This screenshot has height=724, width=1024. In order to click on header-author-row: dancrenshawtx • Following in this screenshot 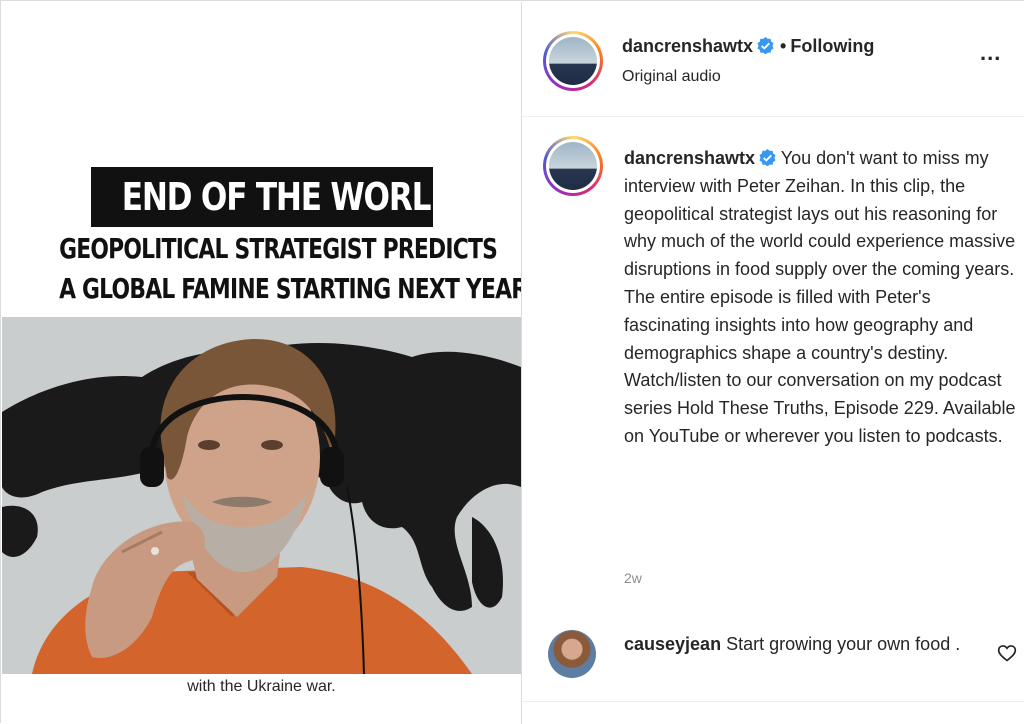, I will do `click(748, 46)`.